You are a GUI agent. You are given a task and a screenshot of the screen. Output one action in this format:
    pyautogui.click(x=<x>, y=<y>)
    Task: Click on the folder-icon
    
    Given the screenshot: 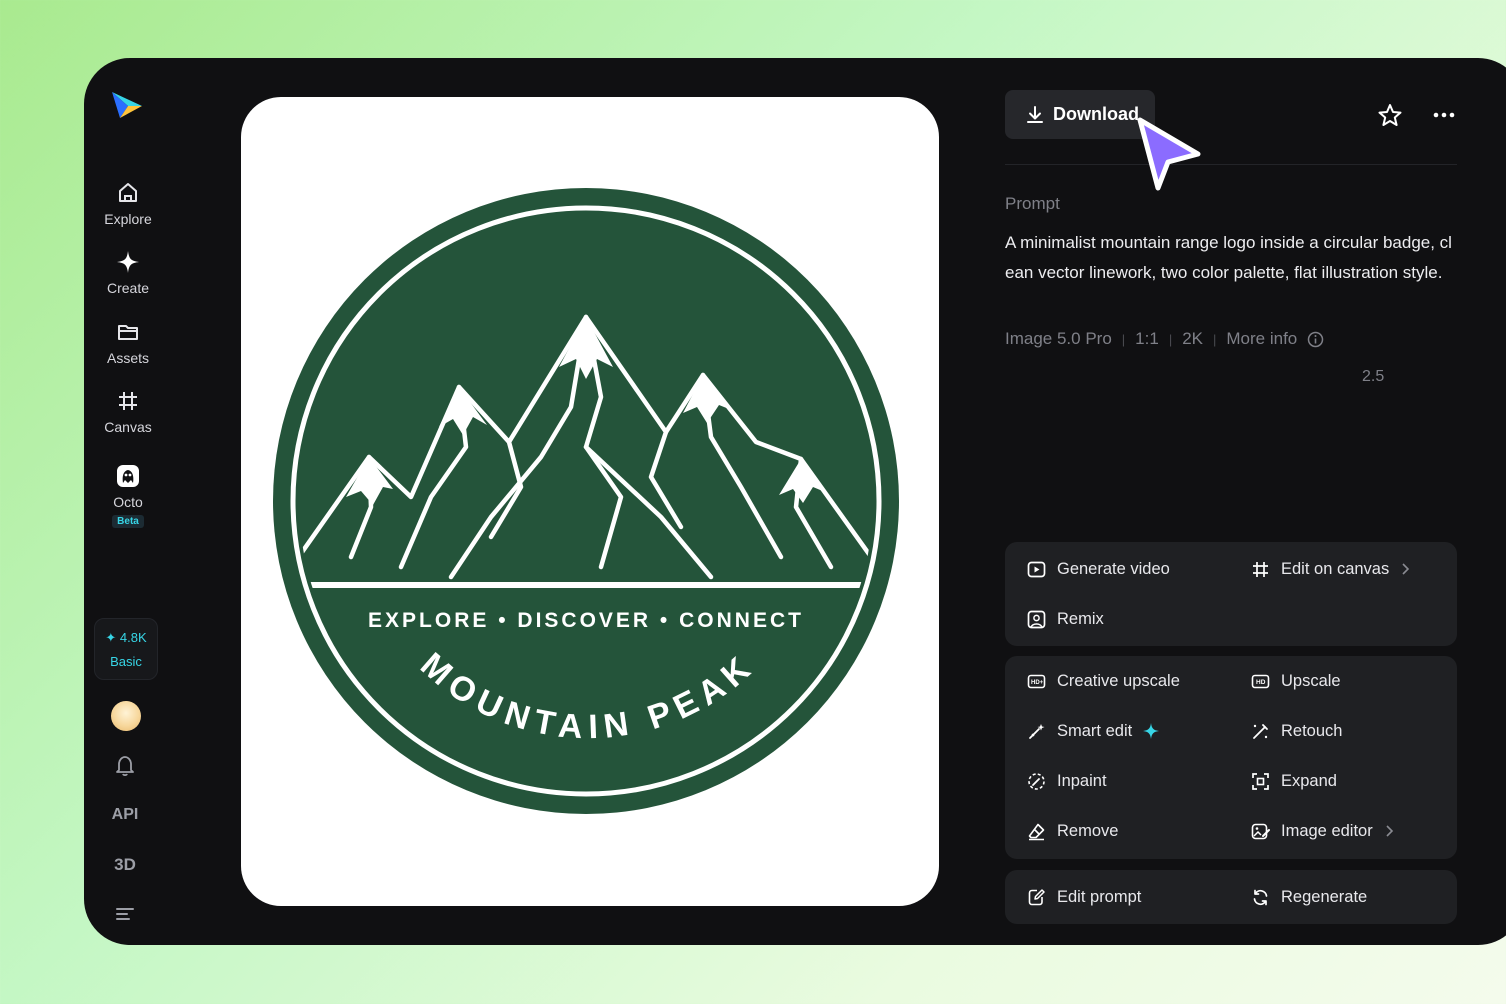 What is the action you would take?
    pyautogui.click(x=128, y=332)
    